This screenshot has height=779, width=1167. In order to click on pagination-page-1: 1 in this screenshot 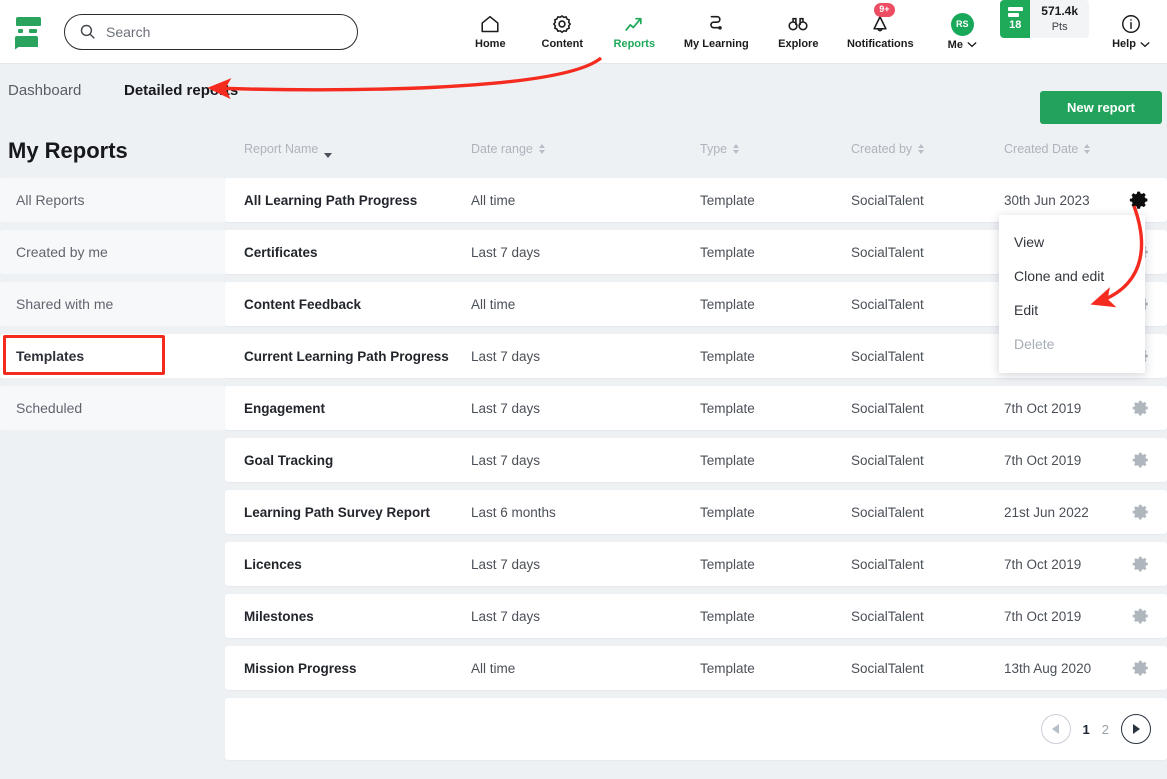, I will do `click(1086, 729)`.